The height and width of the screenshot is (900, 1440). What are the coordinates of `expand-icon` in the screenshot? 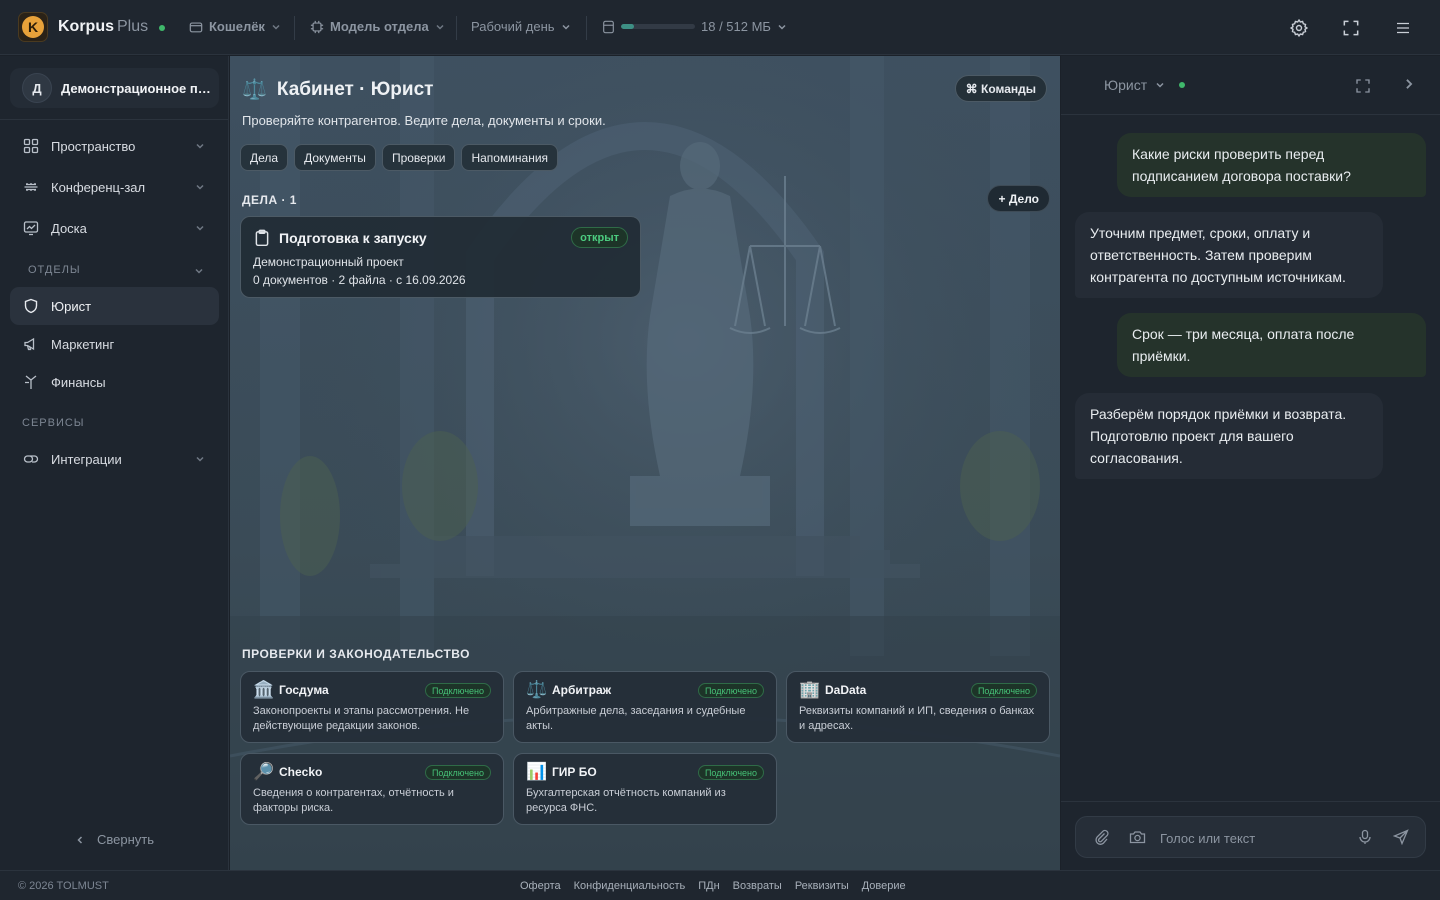 It's located at (1363, 86).